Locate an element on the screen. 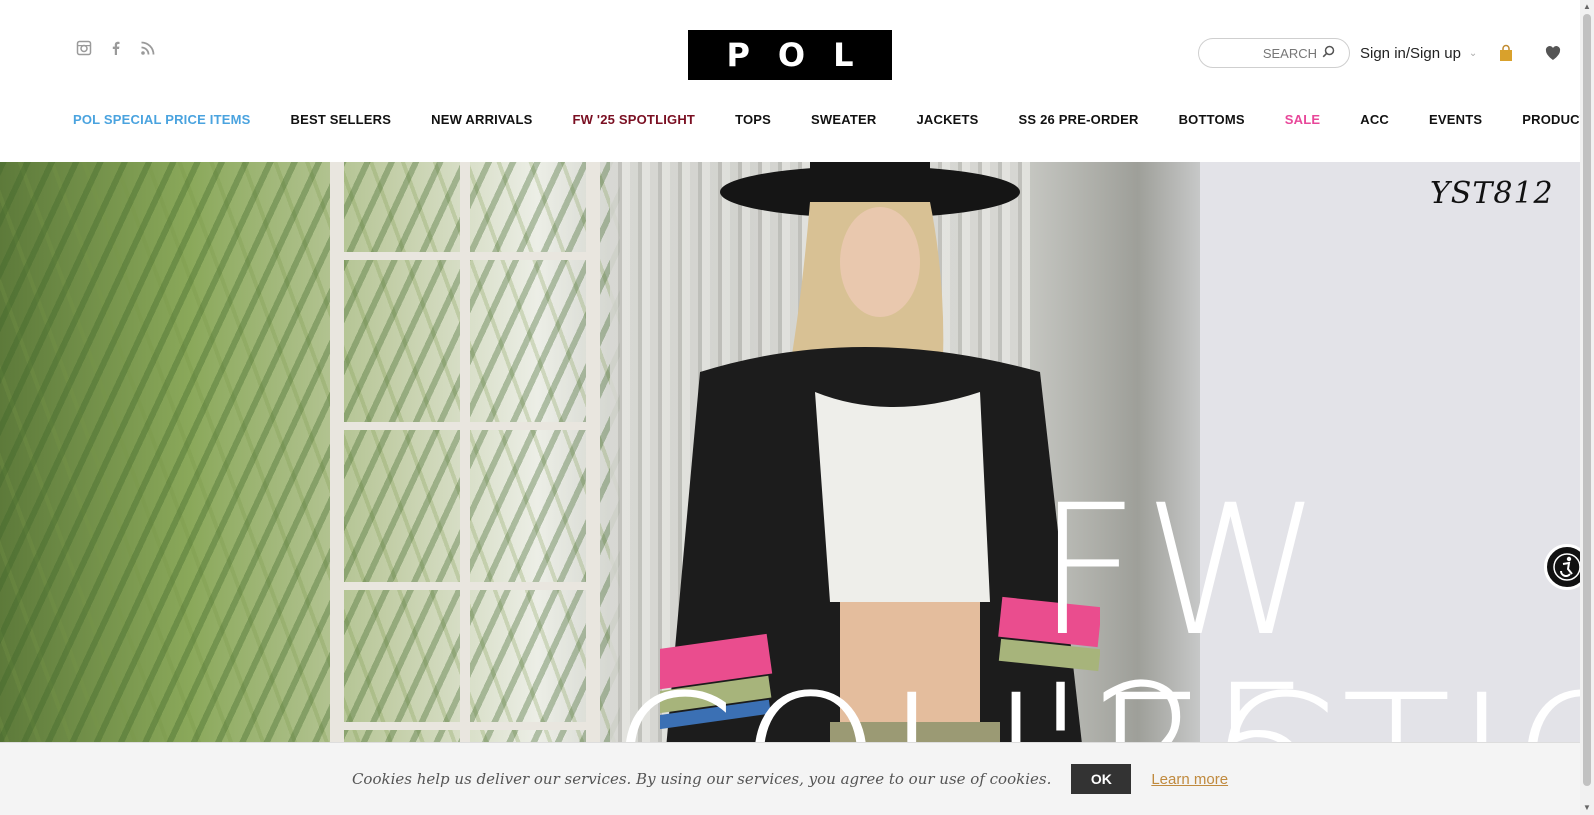 The width and height of the screenshot is (1594, 815). nav-item-sweater: SWEATER is located at coordinates (843, 119).